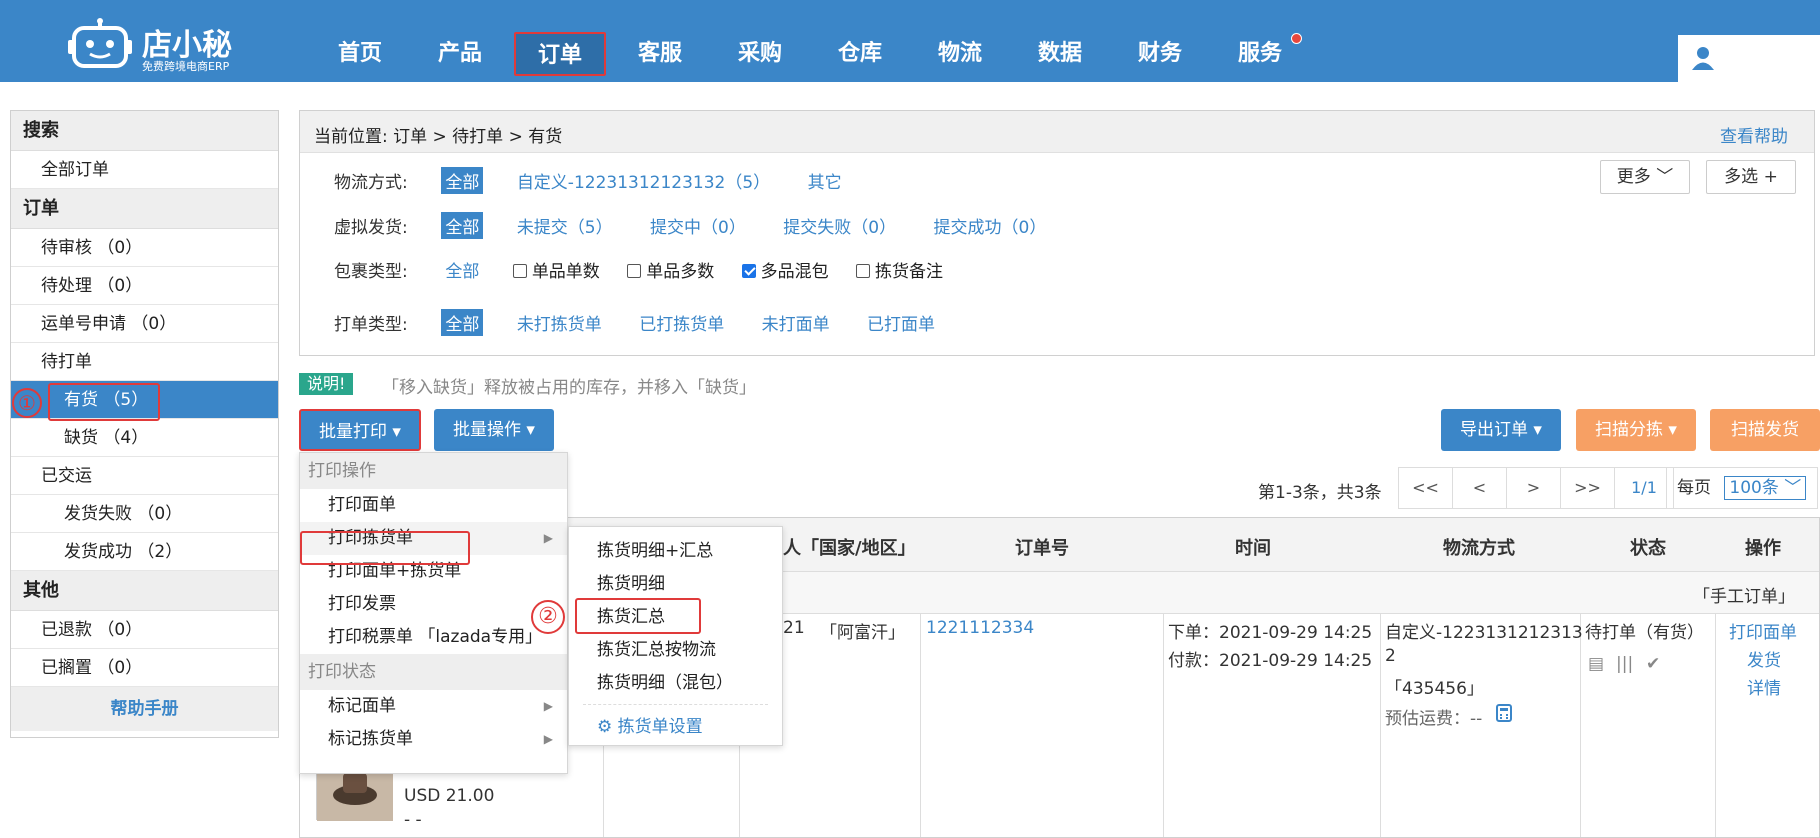 The height and width of the screenshot is (838, 1820). Describe the element at coordinates (144, 170) in the screenshot. I see `sidebar-item-all-orders: 全部订单` at that location.